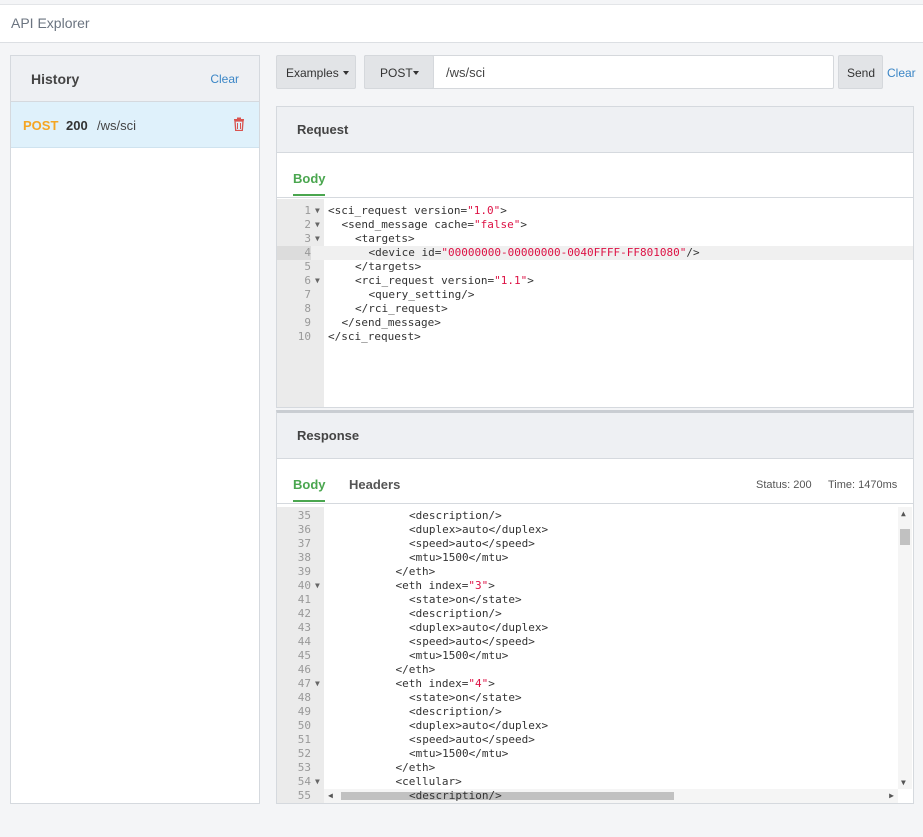 The image size is (923, 837). Describe the element at coordinates (385, 238) in the screenshot. I see `xml-markup: <targets>` at that location.